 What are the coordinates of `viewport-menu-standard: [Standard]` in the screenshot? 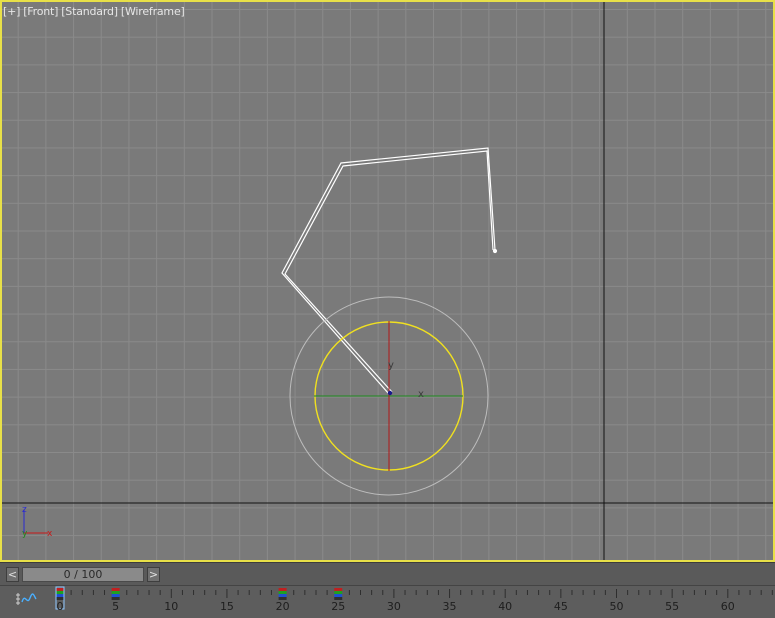 It's located at (89, 11).